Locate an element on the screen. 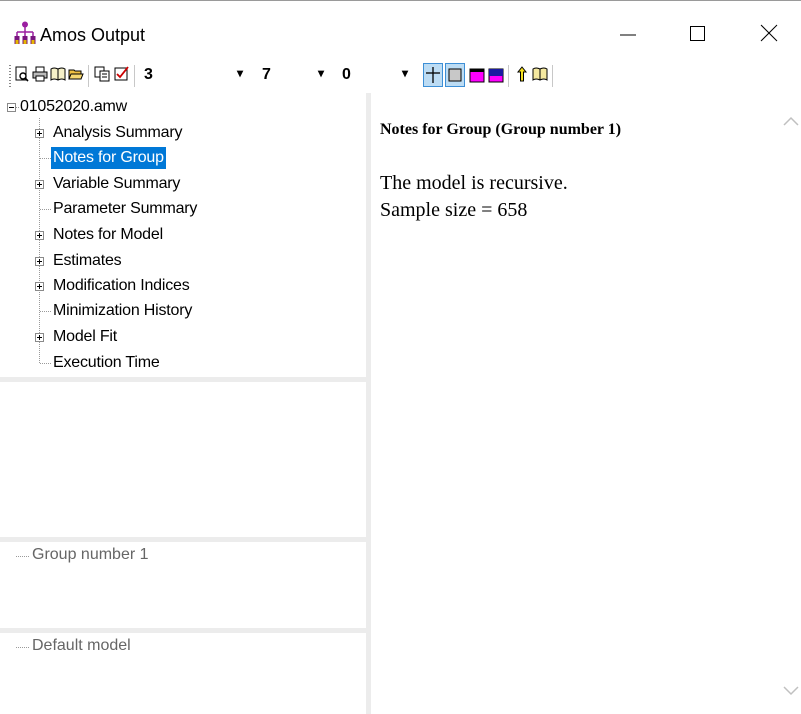  column-width-value: 7 is located at coordinates (266, 74).